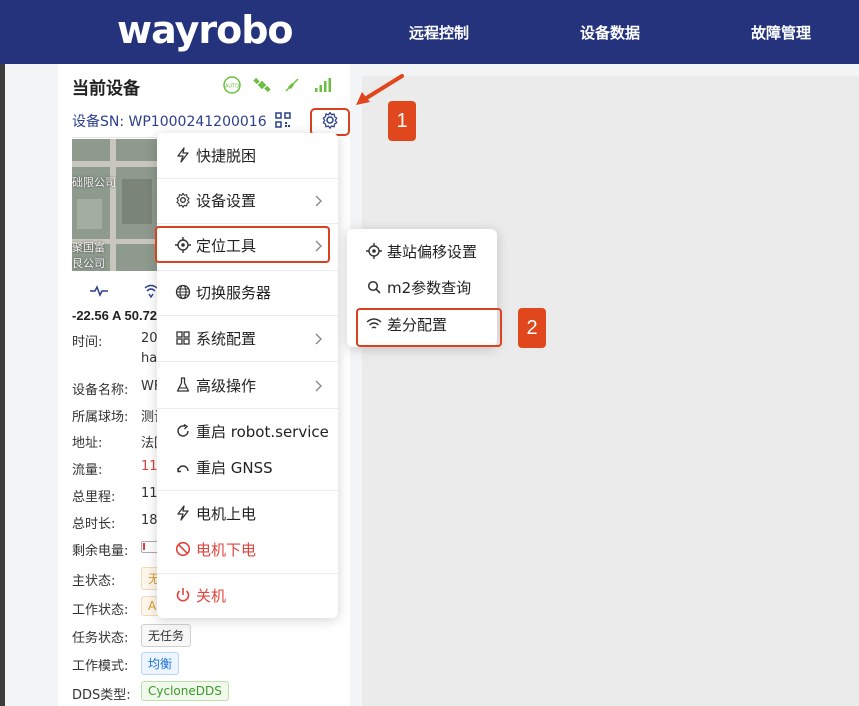 Image resolution: width=859 pixels, height=706 pixels. Describe the element at coordinates (283, 120) in the screenshot. I see `qr-code-icon` at that location.